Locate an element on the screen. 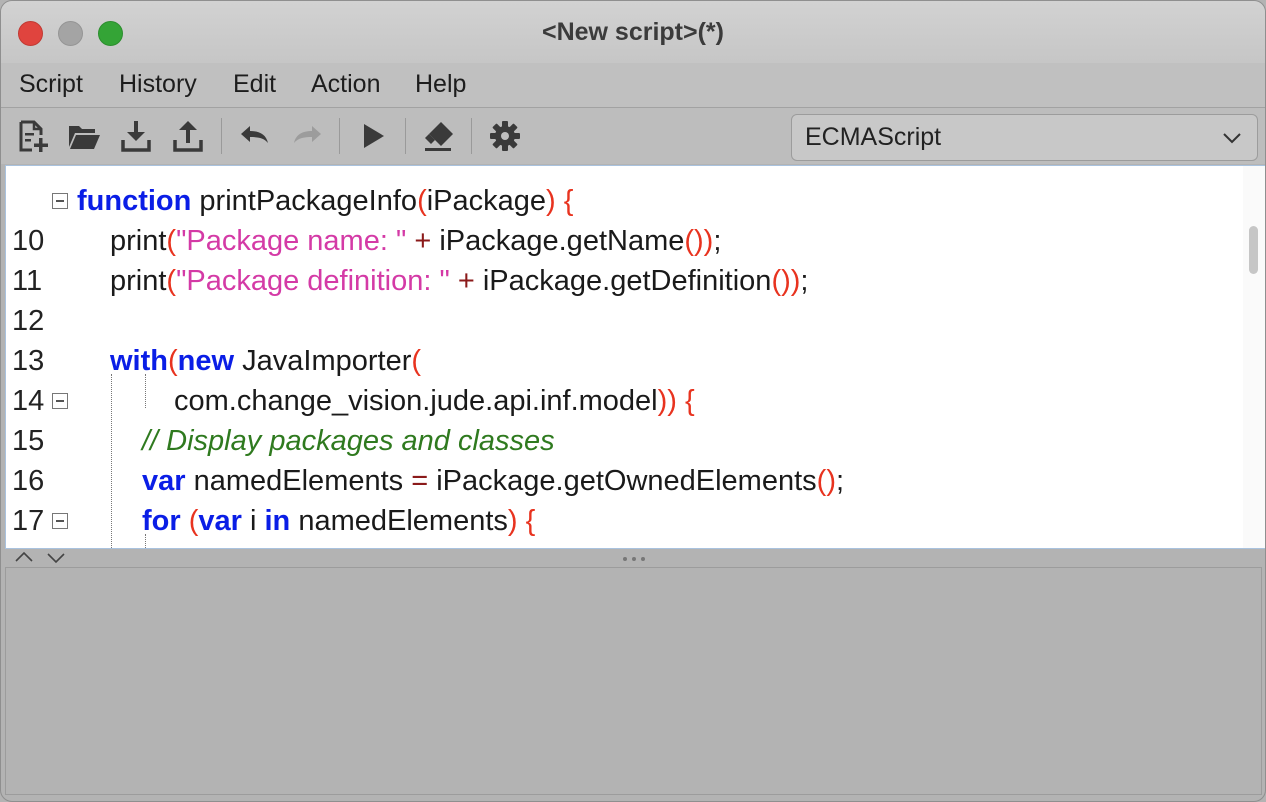 The image size is (1266, 802). window-title: <New script>(*) is located at coordinates (632, 32).